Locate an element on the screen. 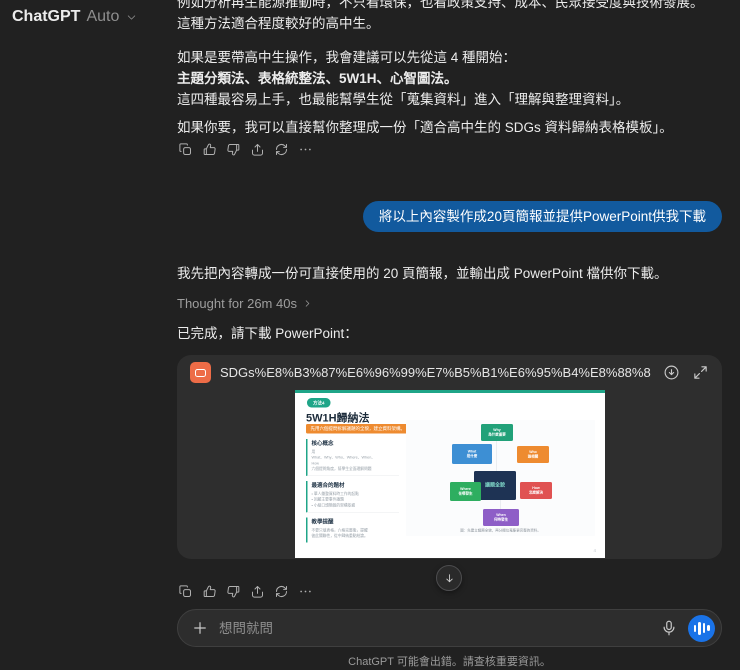  download-icon is located at coordinates (671, 372).